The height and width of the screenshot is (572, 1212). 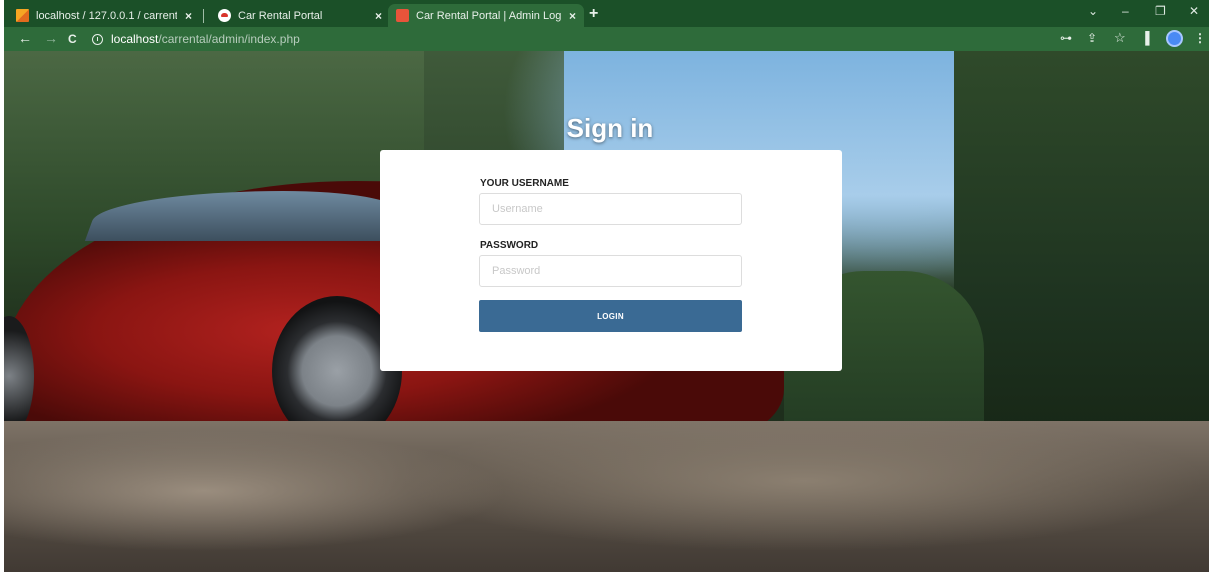 I want to click on phpmyadmin-icon, so click(x=22, y=15).